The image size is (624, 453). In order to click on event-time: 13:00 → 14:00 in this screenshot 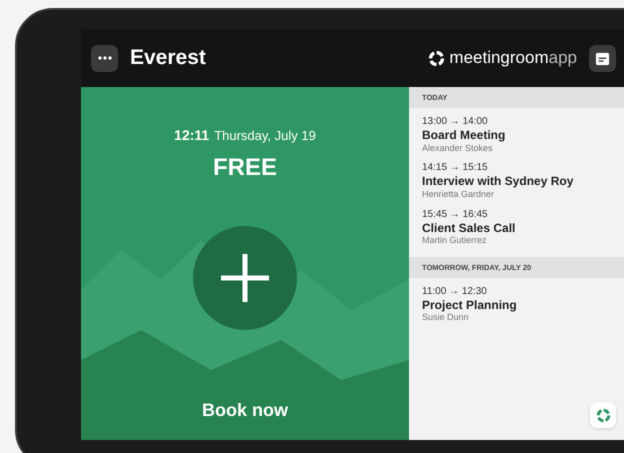, I will do `click(455, 122)`.